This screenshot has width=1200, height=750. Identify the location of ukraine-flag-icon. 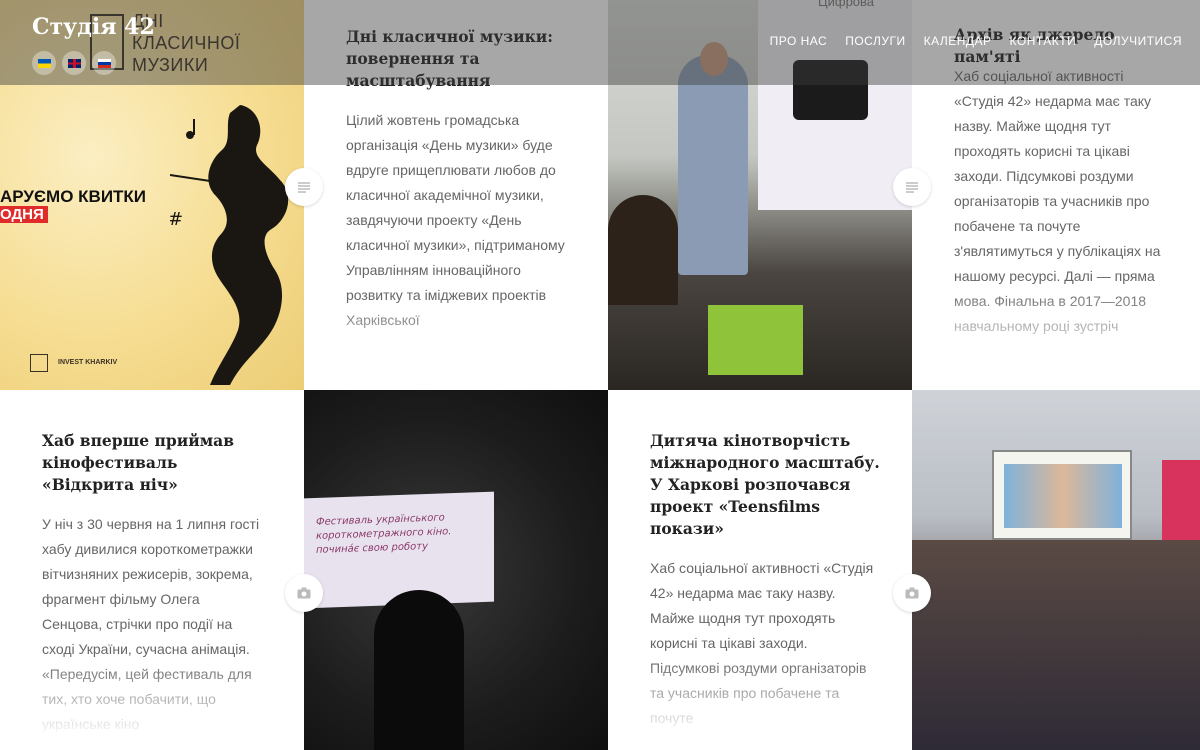
(44, 63).